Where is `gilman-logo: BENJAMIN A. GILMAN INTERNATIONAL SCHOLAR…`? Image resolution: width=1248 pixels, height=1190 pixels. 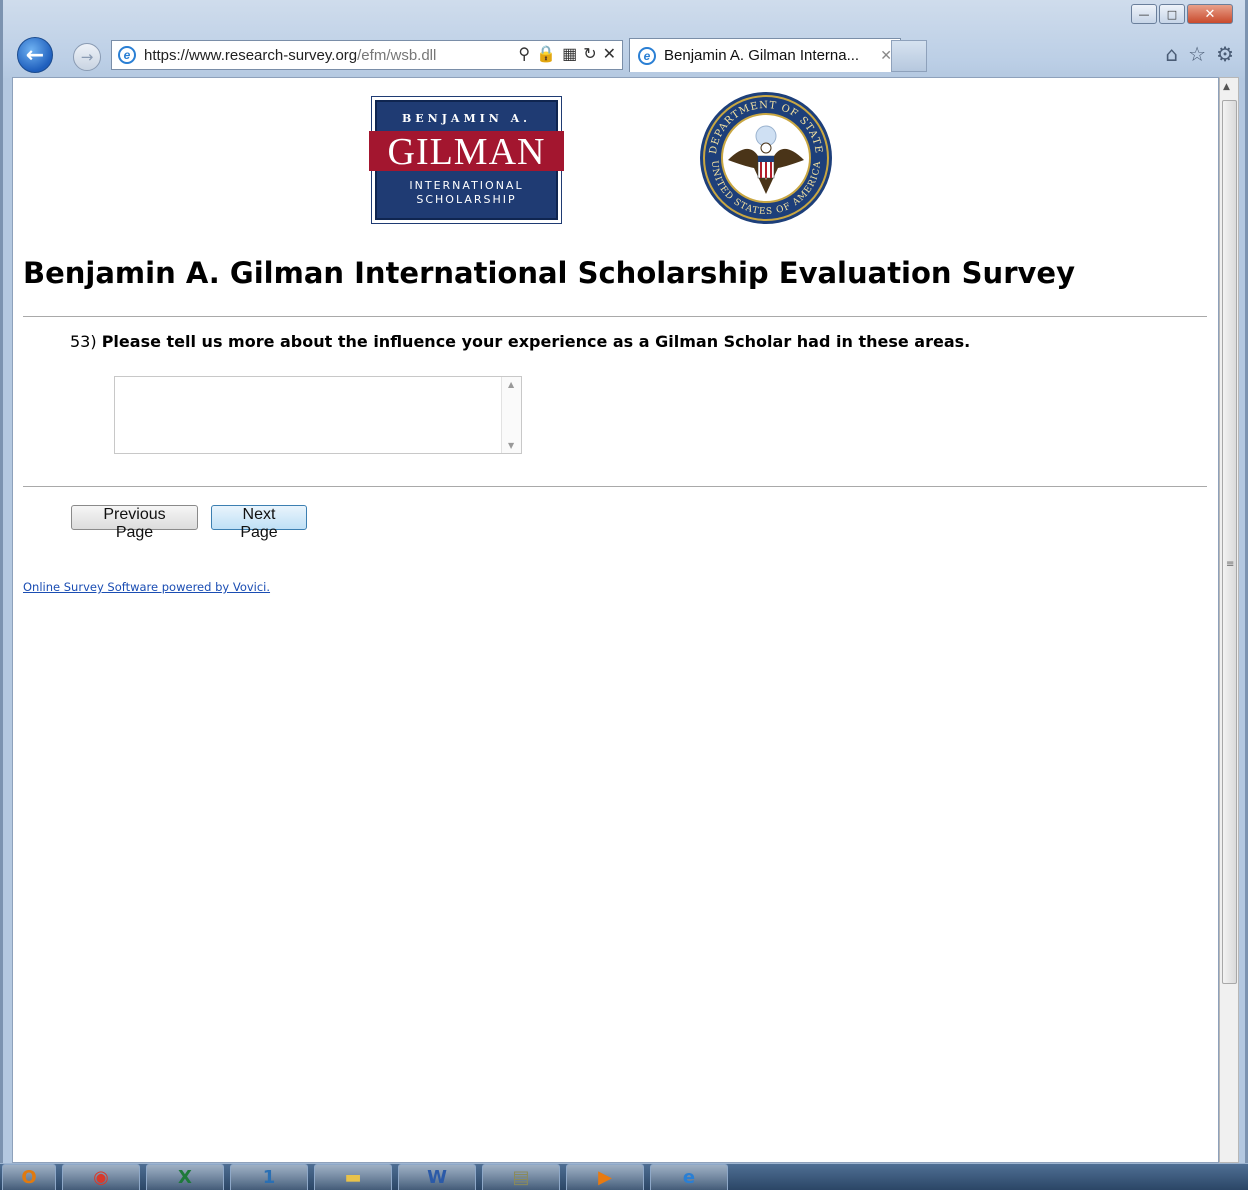
gilman-logo: BENJAMIN A. GILMAN INTERNATIONAL SCHOLAR… is located at coordinates (466, 160).